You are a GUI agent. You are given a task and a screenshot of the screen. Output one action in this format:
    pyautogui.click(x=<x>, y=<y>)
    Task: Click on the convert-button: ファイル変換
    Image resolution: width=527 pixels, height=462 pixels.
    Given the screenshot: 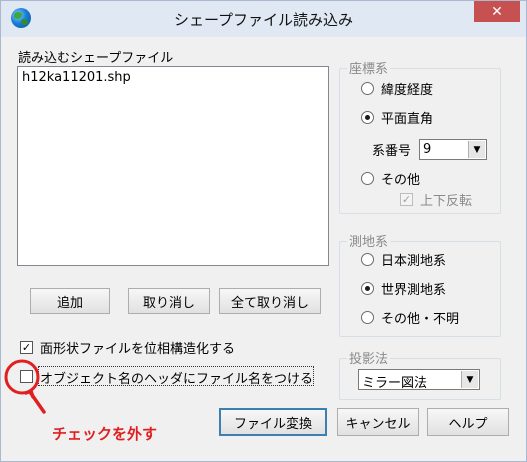 What is the action you would take?
    pyautogui.click(x=273, y=422)
    